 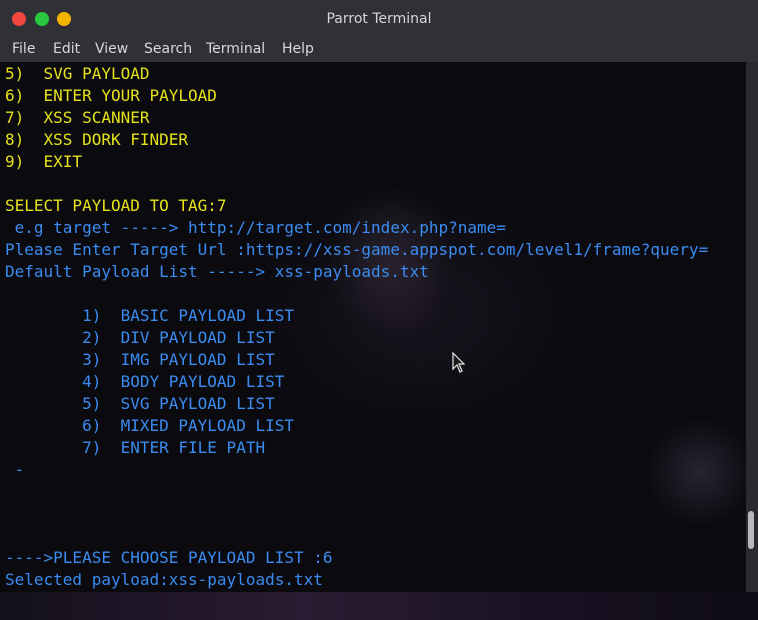 What do you see at coordinates (44, 161) in the screenshot?
I see `terminal-line: 9) EXIT` at bounding box center [44, 161].